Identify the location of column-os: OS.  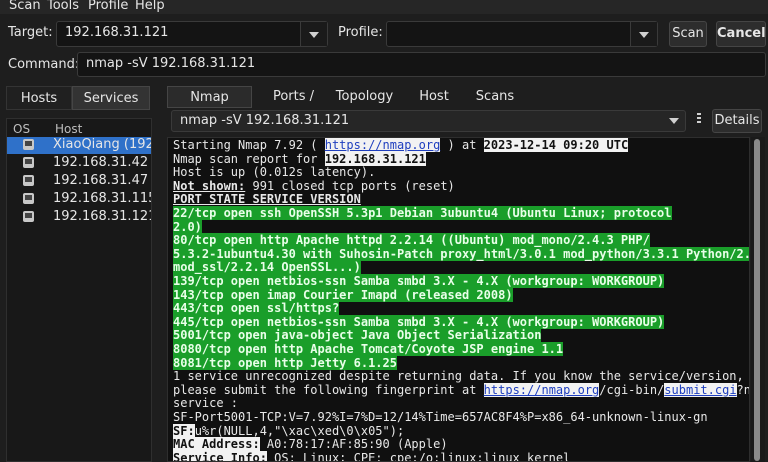
(21, 129).